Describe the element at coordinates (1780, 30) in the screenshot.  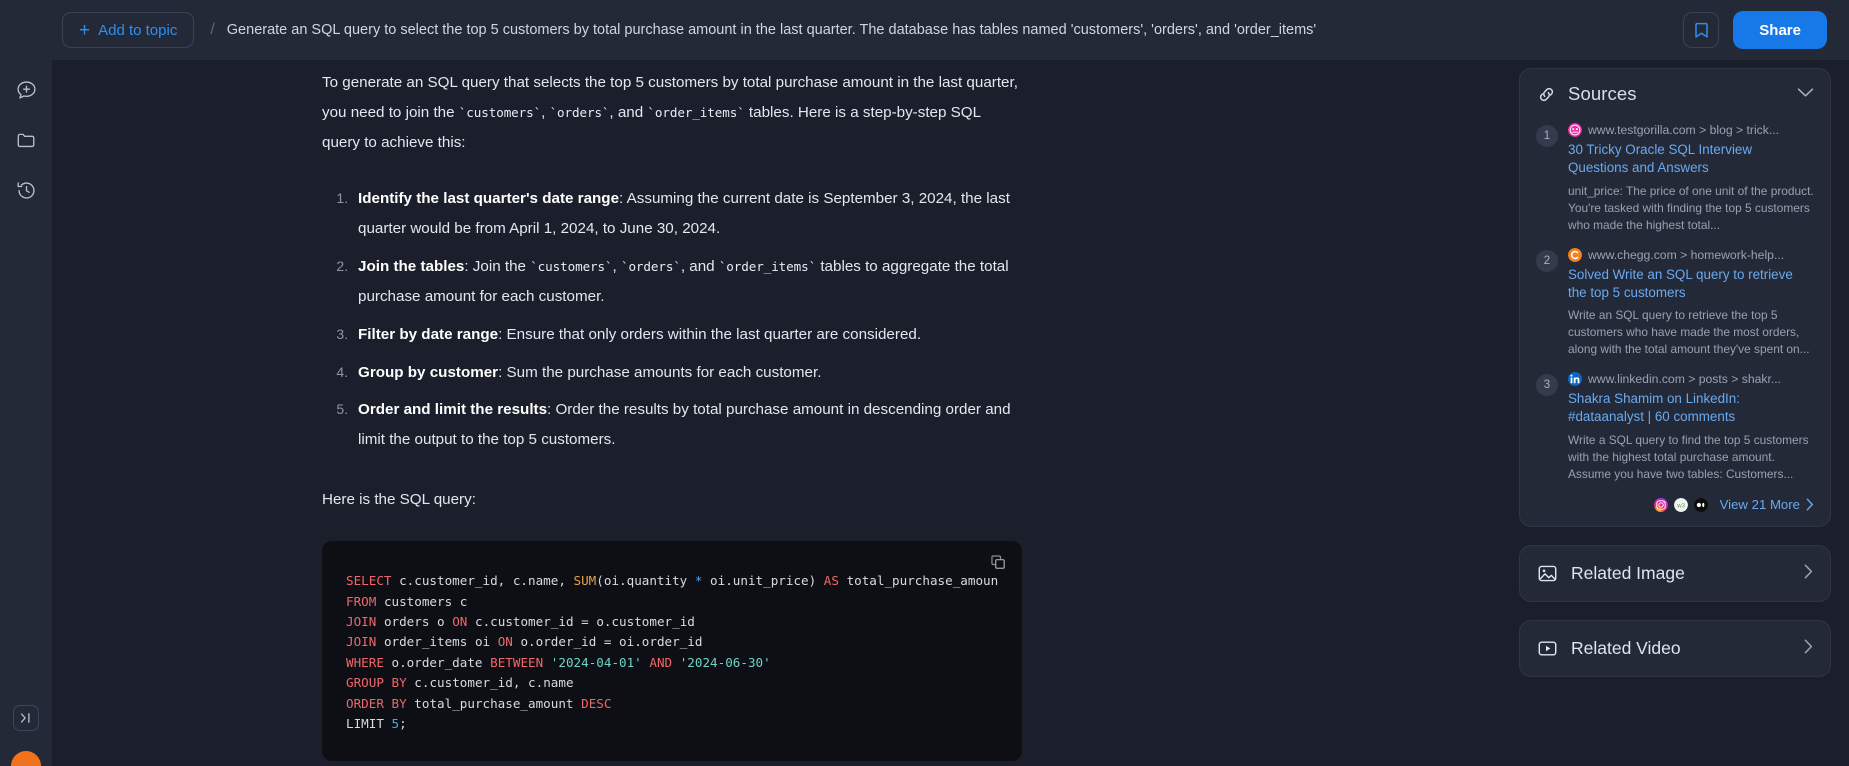
I see `share-button: Share` at that location.